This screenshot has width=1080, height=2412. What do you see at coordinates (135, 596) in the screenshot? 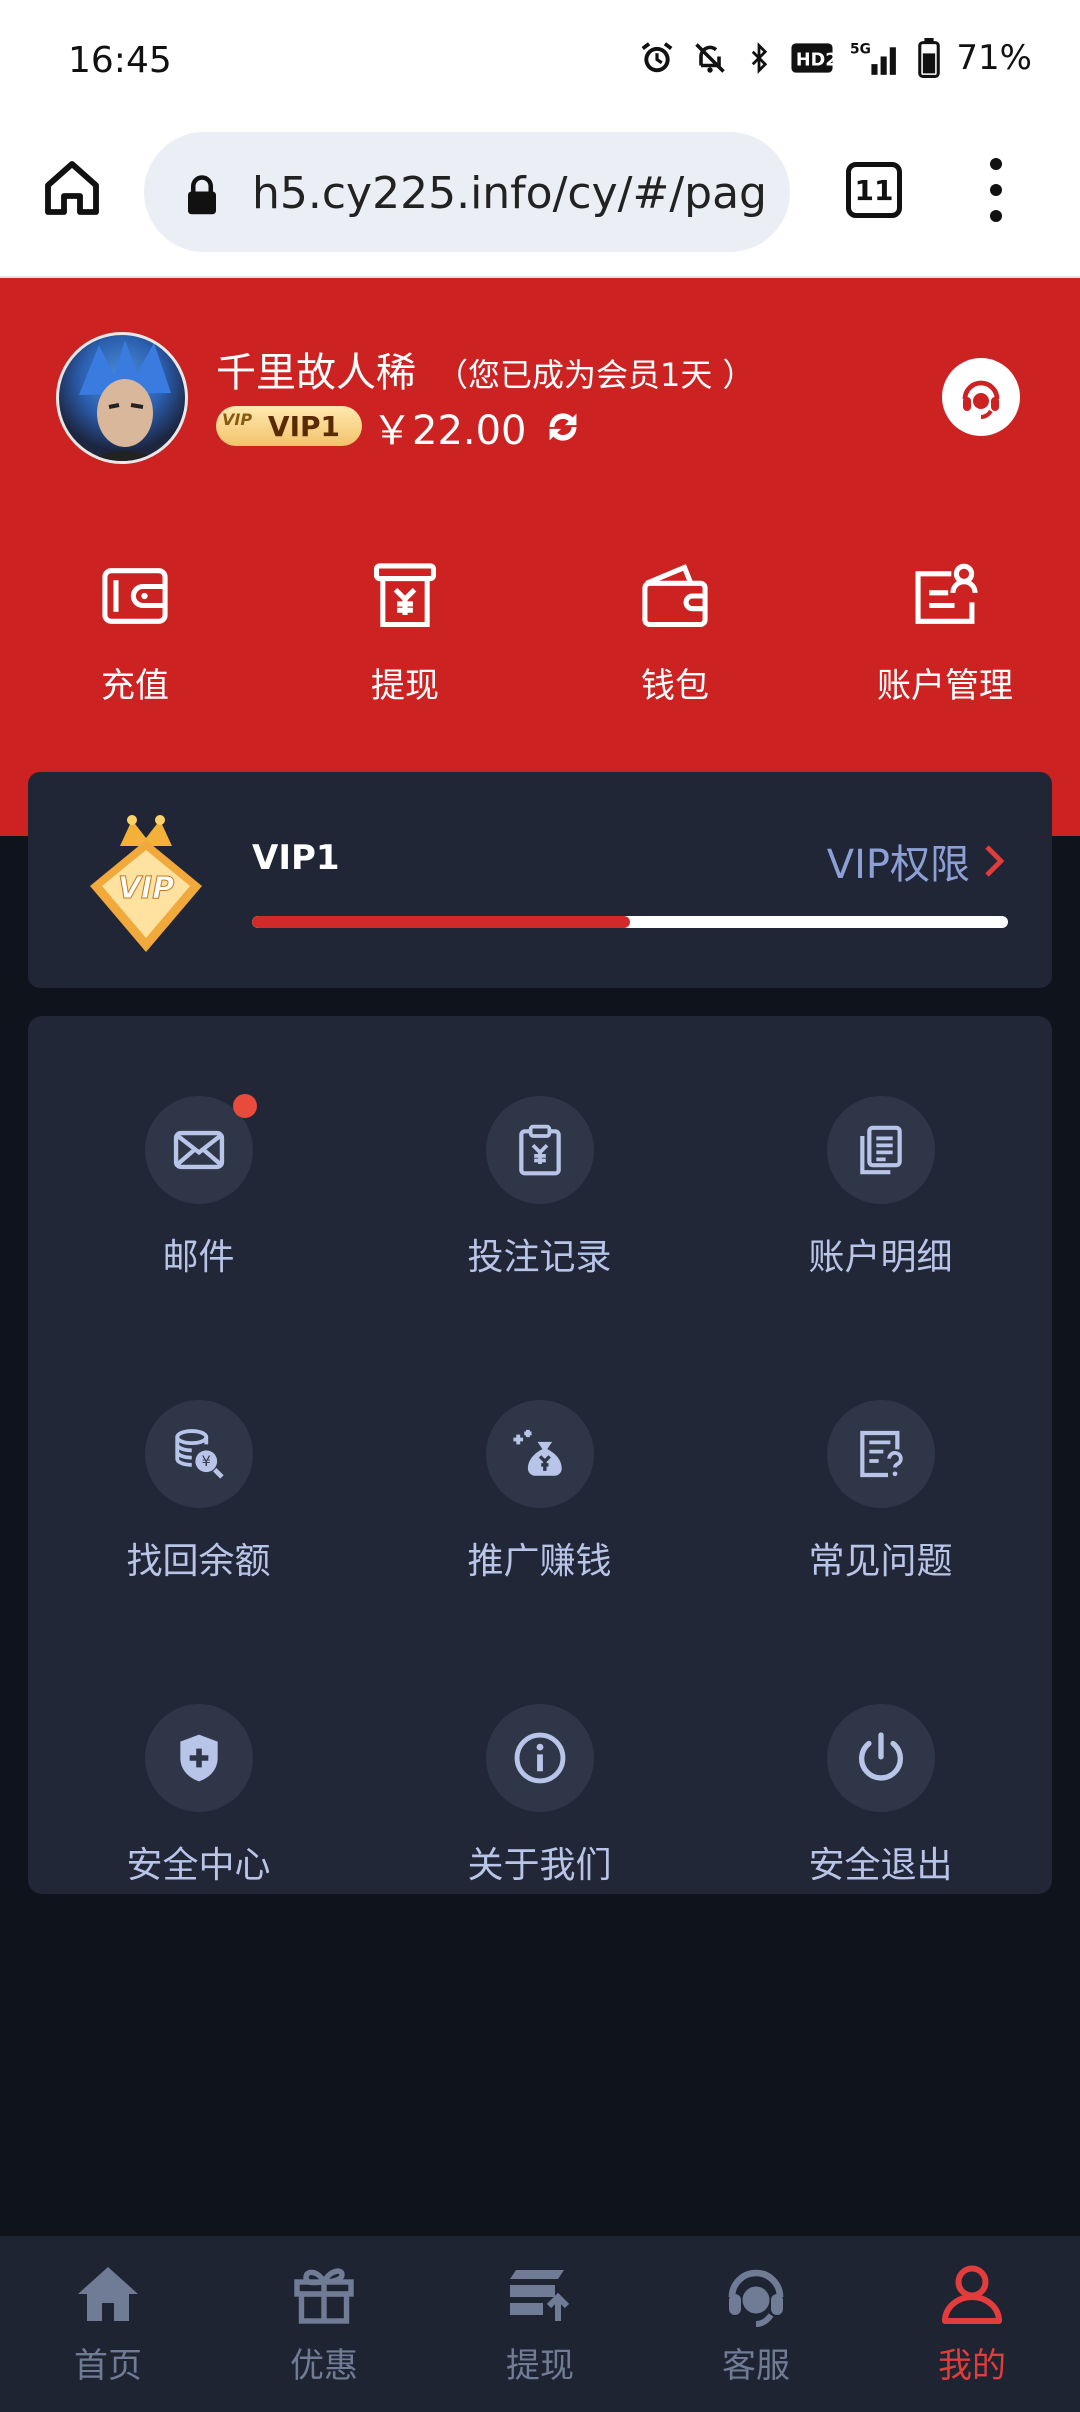
I see `recharge-wallet-icon` at bounding box center [135, 596].